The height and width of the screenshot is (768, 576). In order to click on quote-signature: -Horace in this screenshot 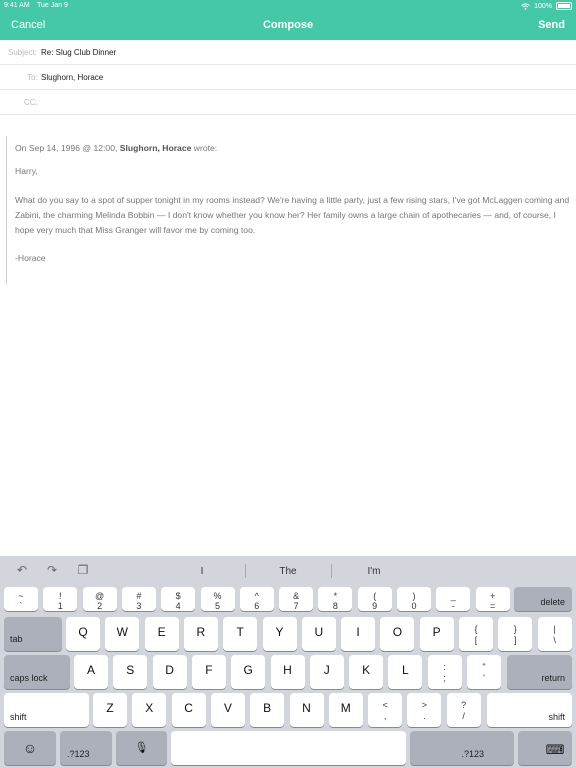, I will do `click(30, 258)`.